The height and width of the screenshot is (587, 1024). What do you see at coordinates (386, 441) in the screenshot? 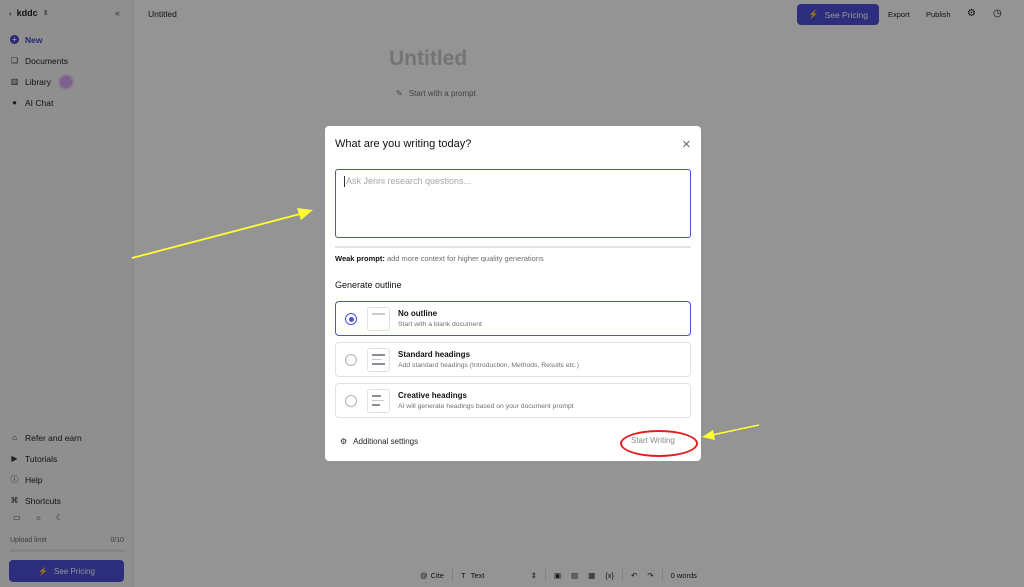
I see `button-label: Additional settings` at bounding box center [386, 441].